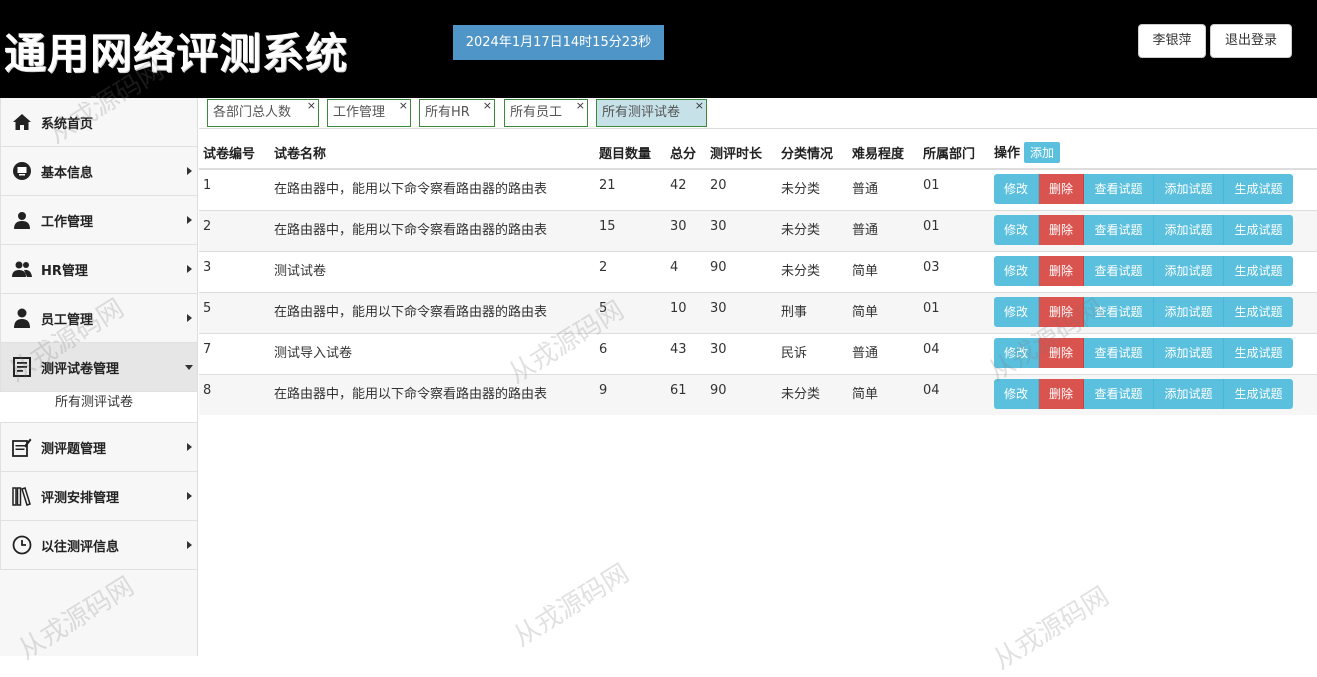 This screenshot has width=1317, height=677. Describe the element at coordinates (22, 496) in the screenshot. I see `books-icon` at that location.